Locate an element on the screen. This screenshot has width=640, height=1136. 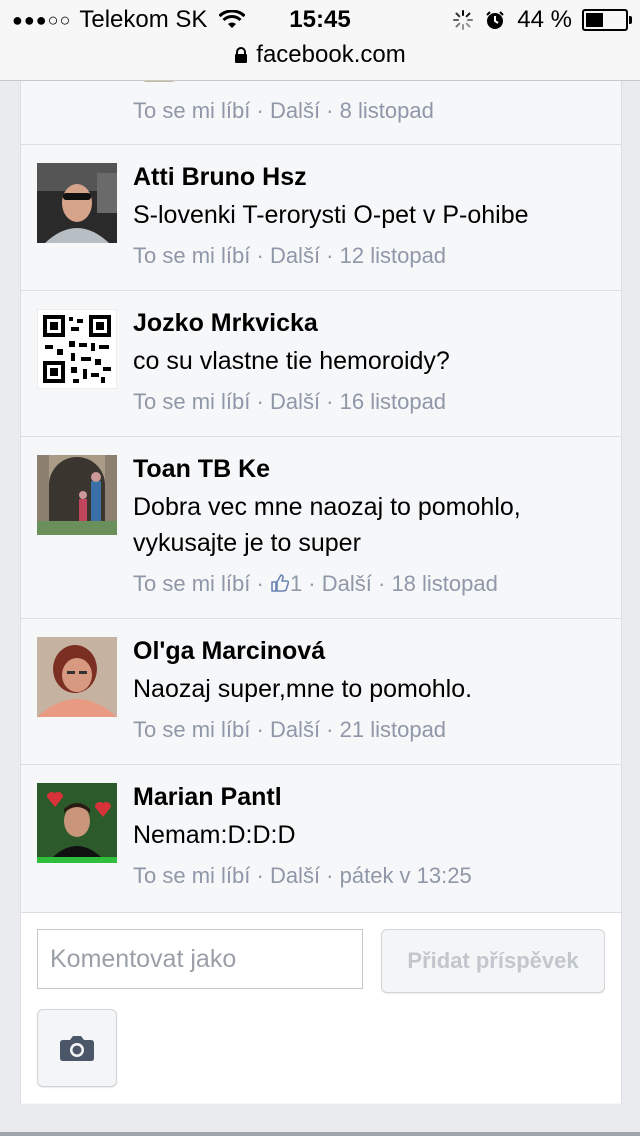
battery-percent: 44 % is located at coordinates (544, 19).